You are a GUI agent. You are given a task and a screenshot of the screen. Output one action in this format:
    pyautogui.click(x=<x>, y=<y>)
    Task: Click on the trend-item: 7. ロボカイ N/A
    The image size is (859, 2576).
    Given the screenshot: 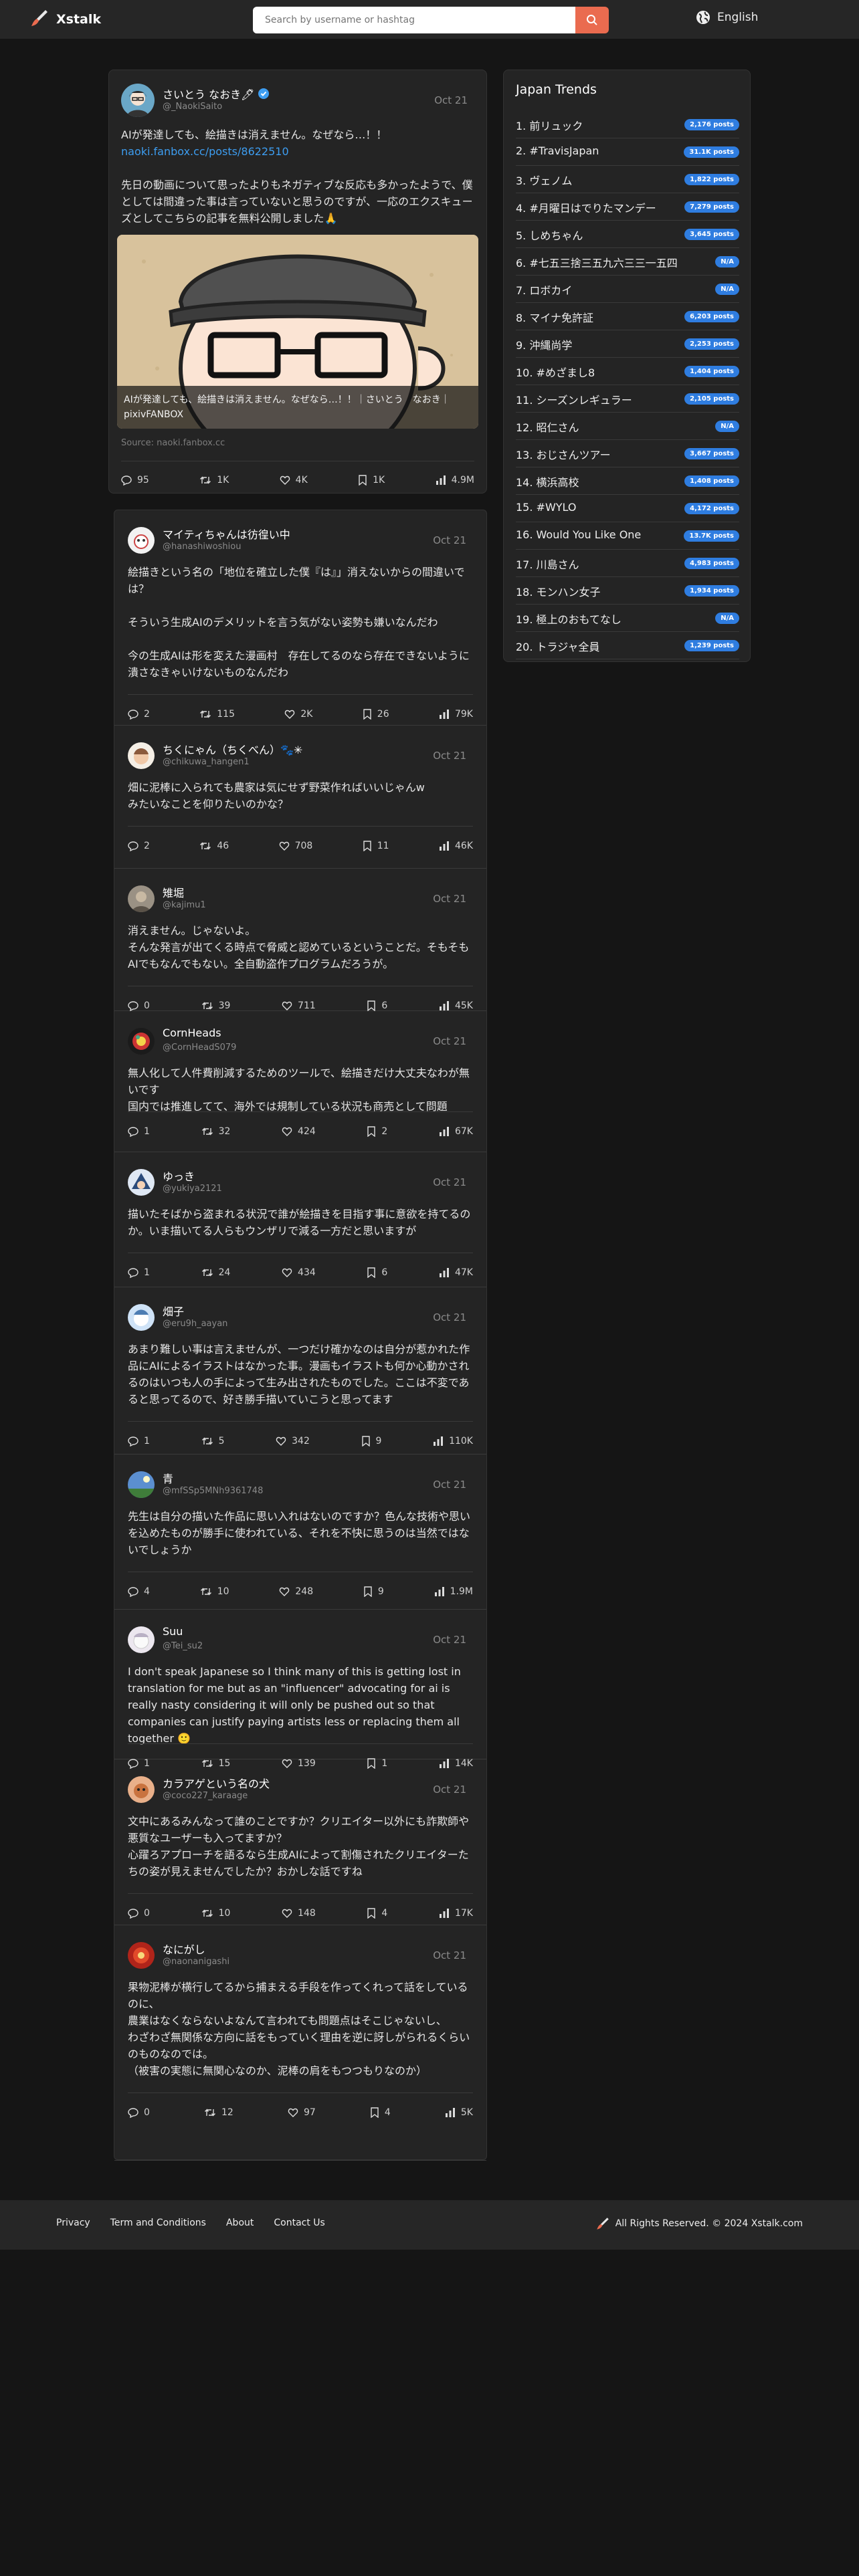 What is the action you would take?
    pyautogui.click(x=627, y=289)
    